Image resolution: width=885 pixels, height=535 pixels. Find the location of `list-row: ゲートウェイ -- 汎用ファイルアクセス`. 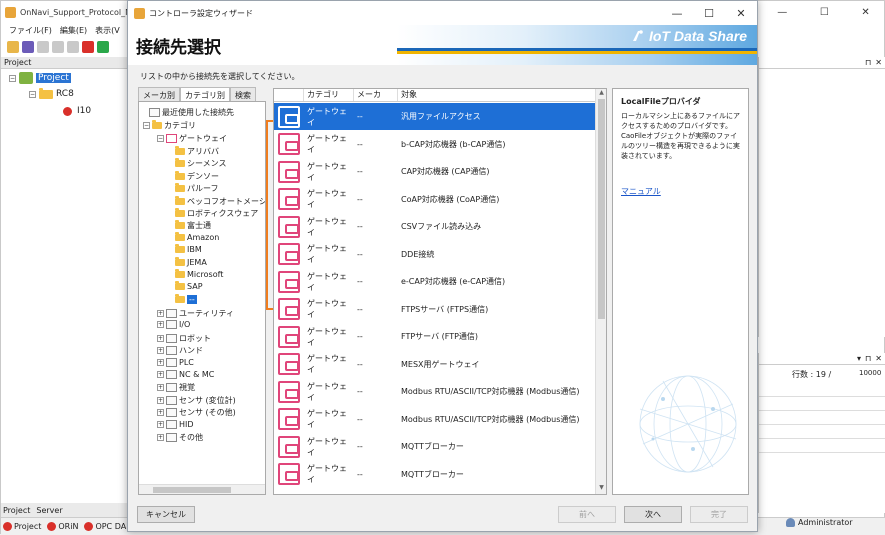

list-row: ゲートウェイ -- 汎用ファイルアクセス is located at coordinates (435, 116).